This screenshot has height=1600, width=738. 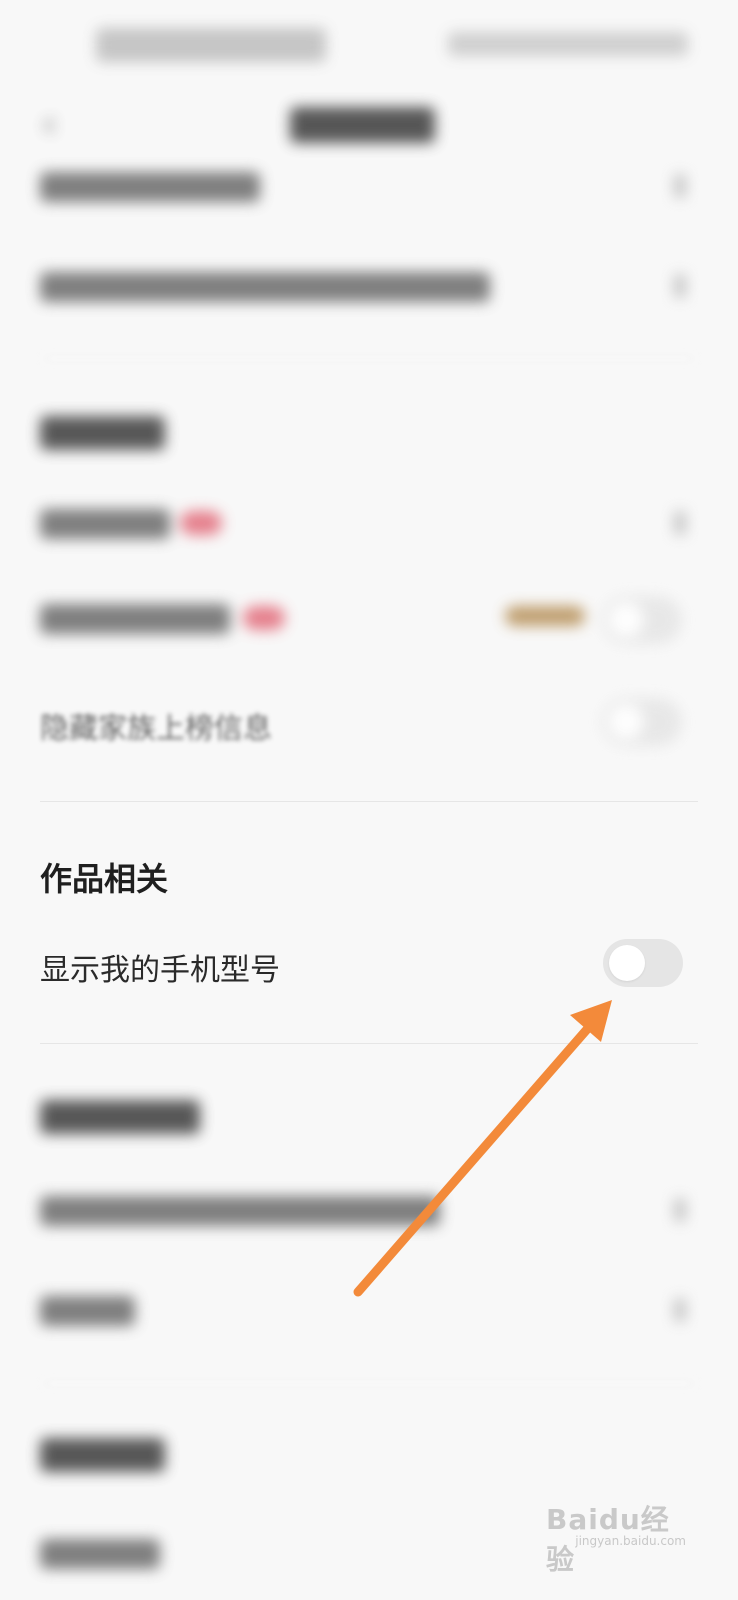 I want to click on annotation-arrow-icon, so click(x=482, y=1148).